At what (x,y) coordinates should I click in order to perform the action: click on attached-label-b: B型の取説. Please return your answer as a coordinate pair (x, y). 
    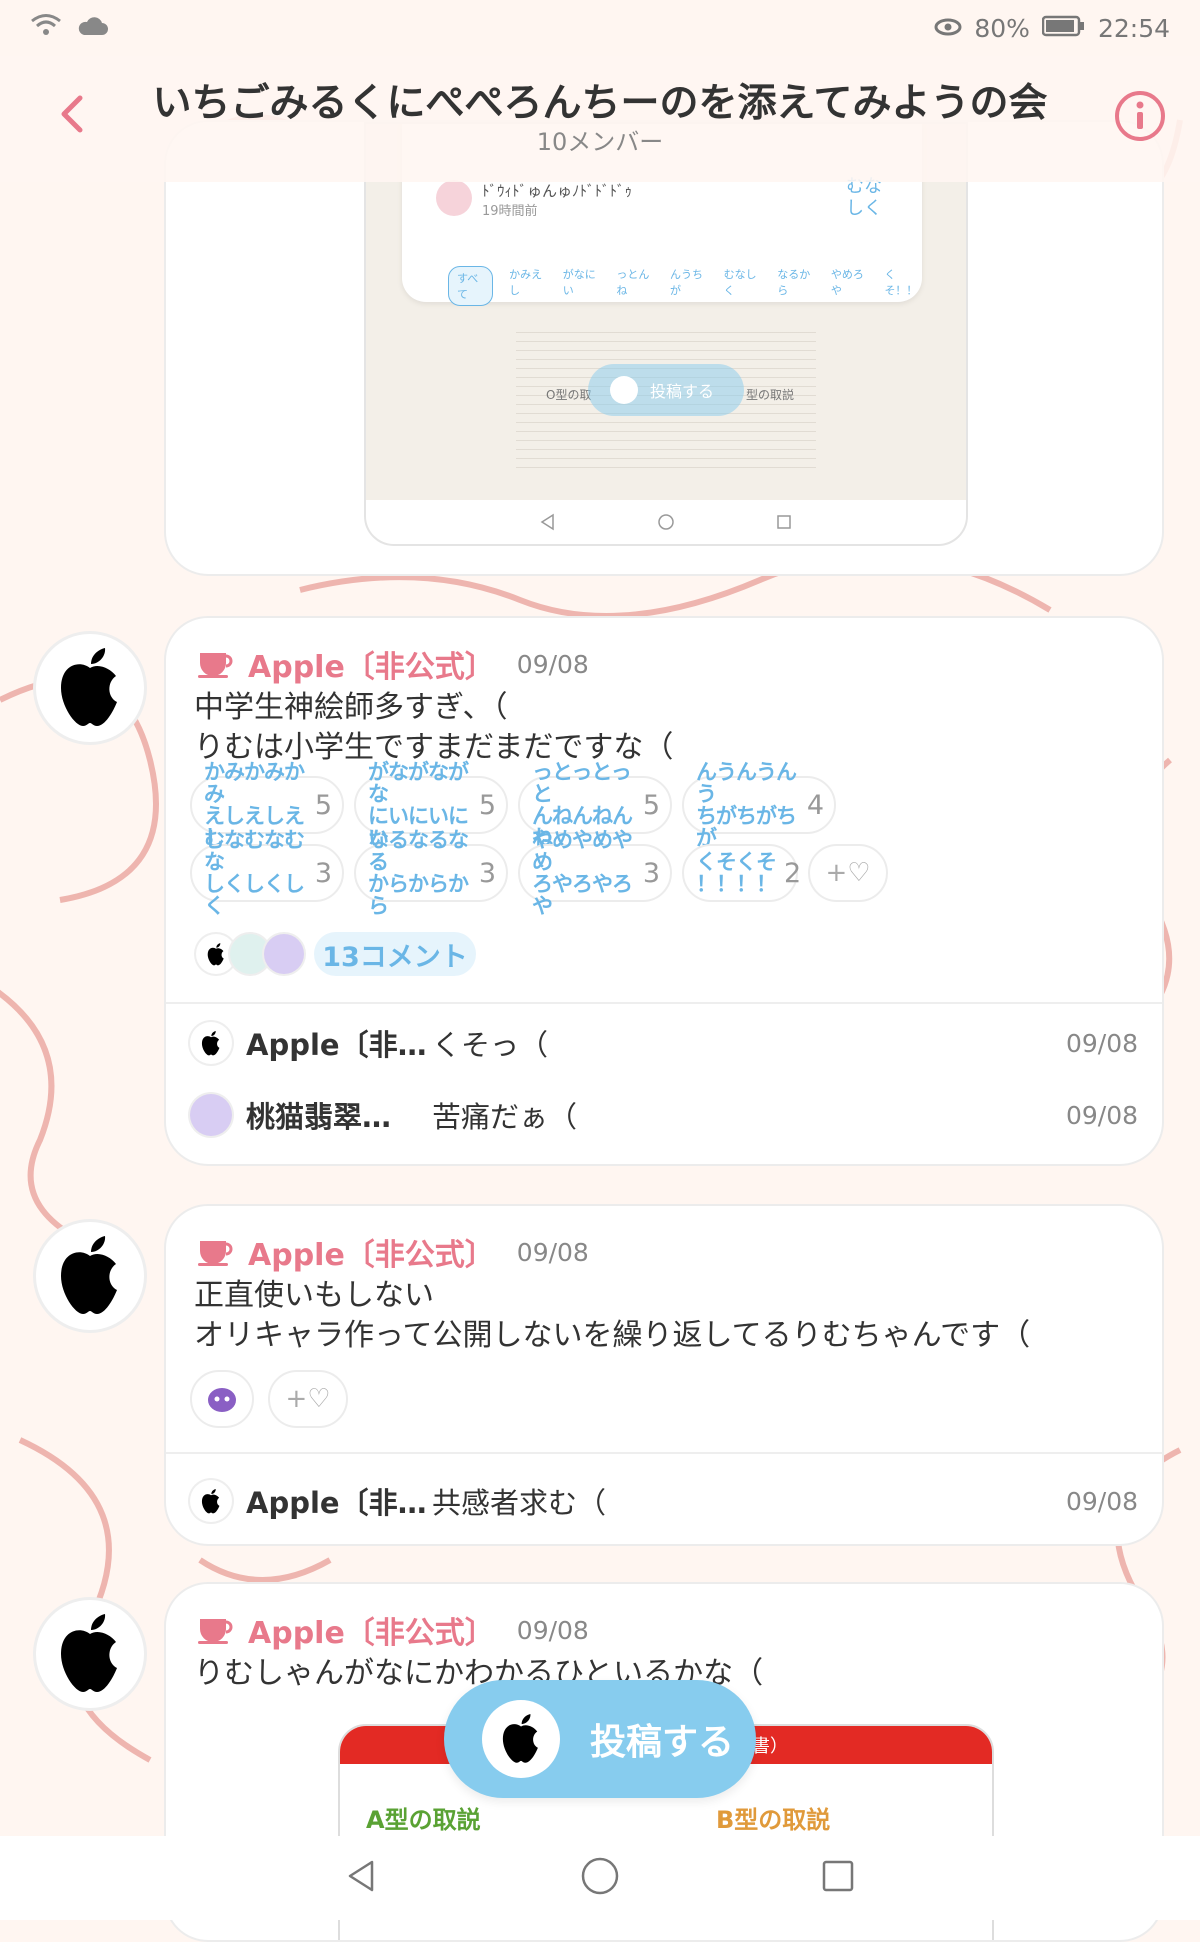
    Looking at the image, I should click on (773, 1820).